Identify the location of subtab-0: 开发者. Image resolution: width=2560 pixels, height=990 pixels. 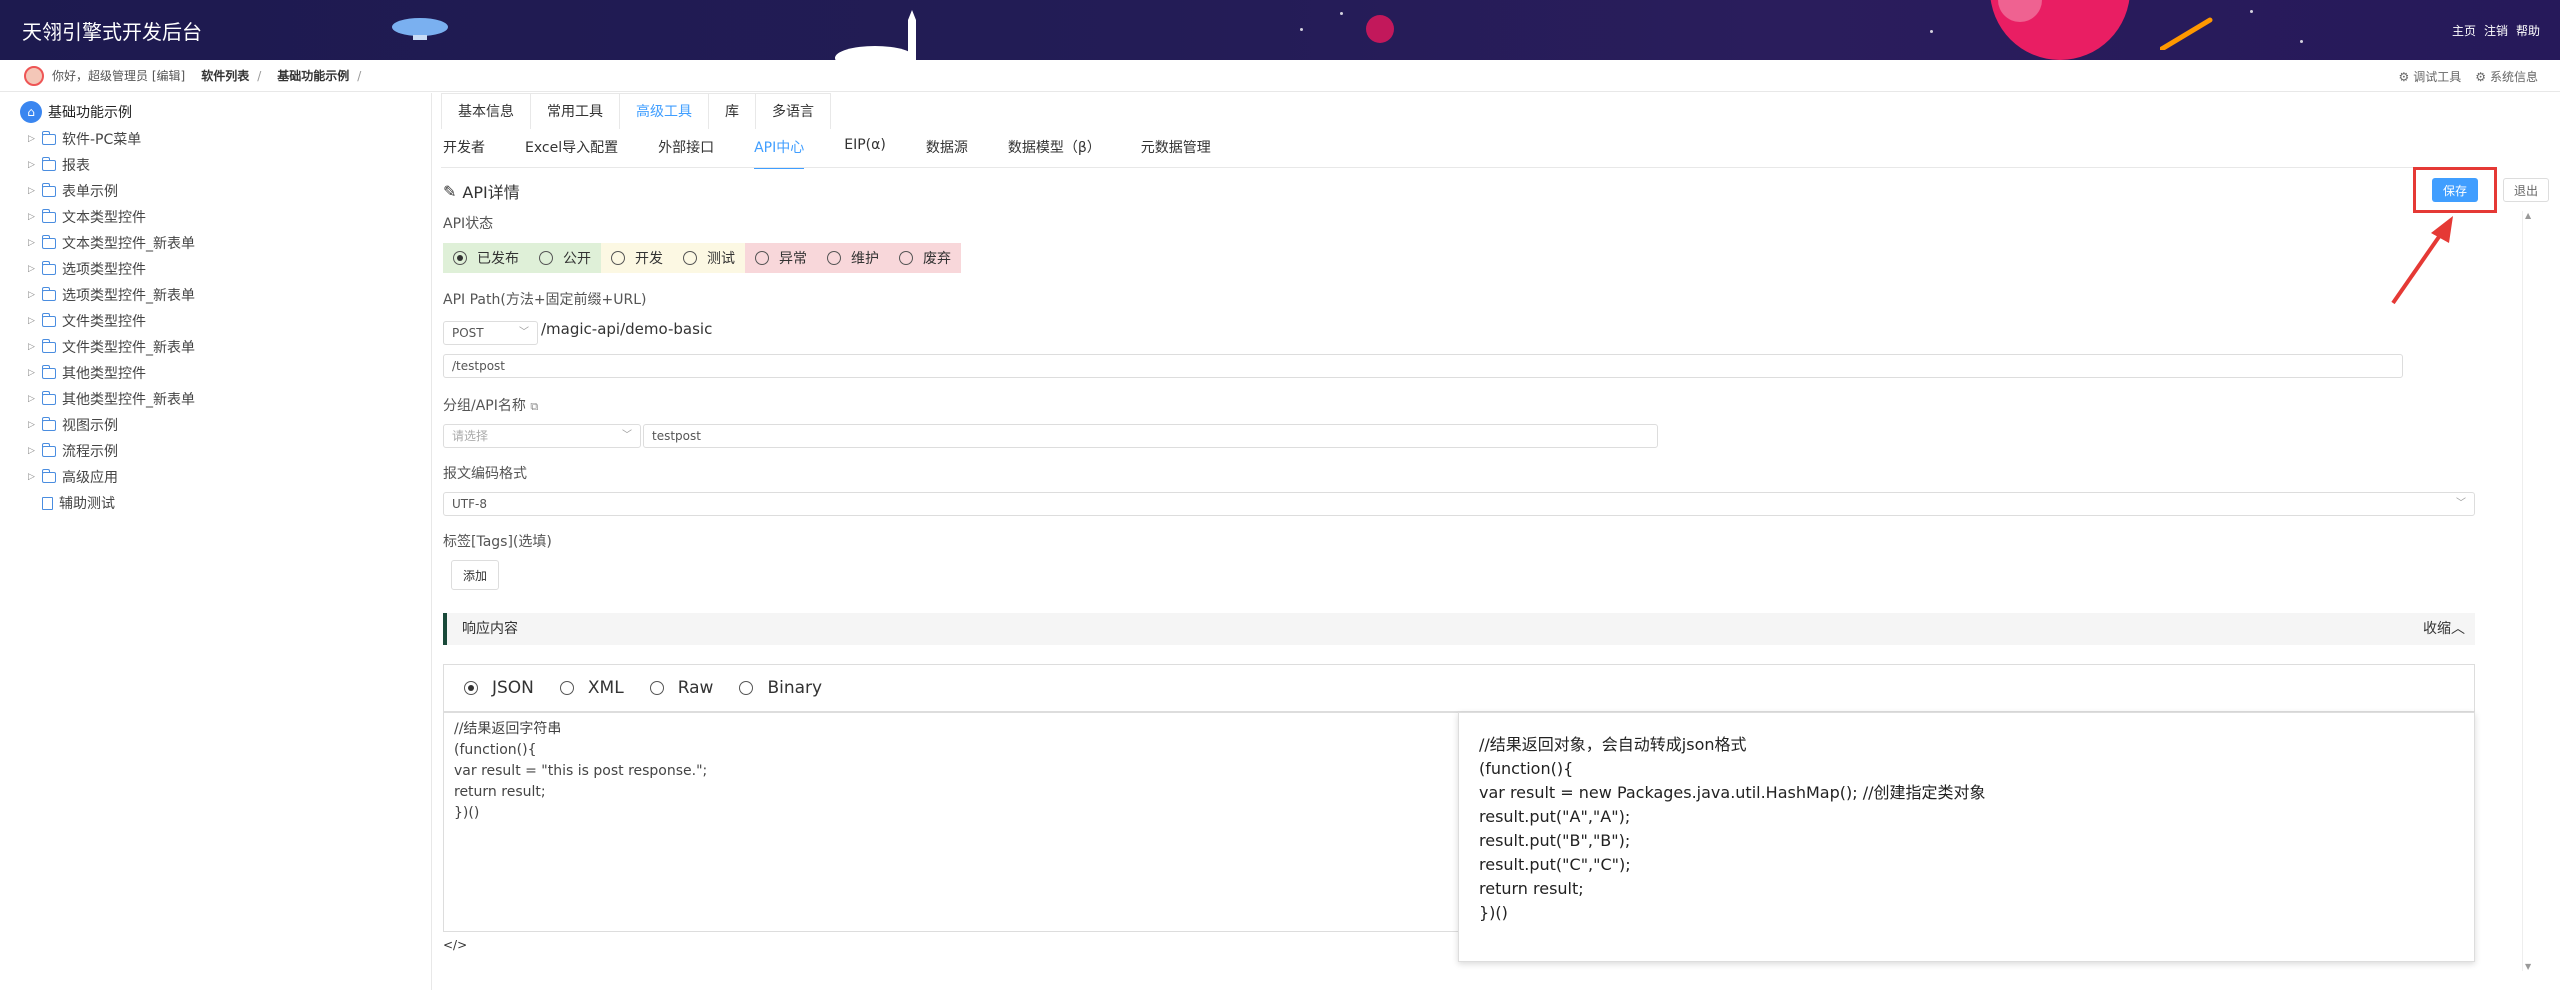
(464, 153).